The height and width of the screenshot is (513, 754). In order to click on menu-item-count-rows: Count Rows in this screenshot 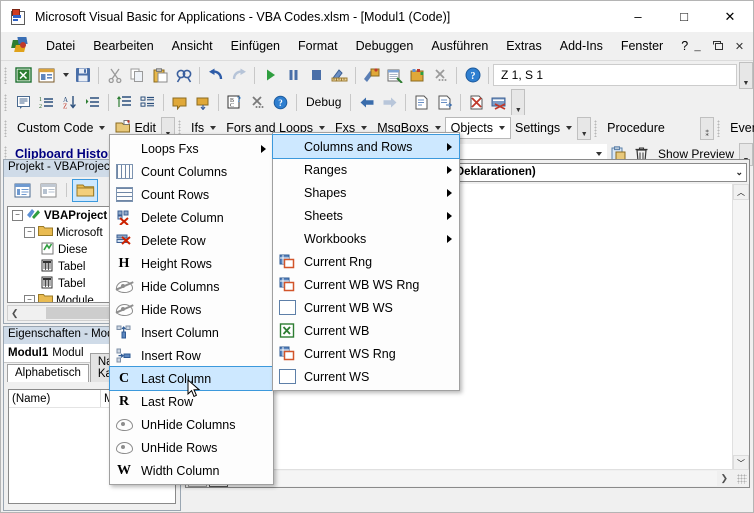, I will do `click(191, 194)`.